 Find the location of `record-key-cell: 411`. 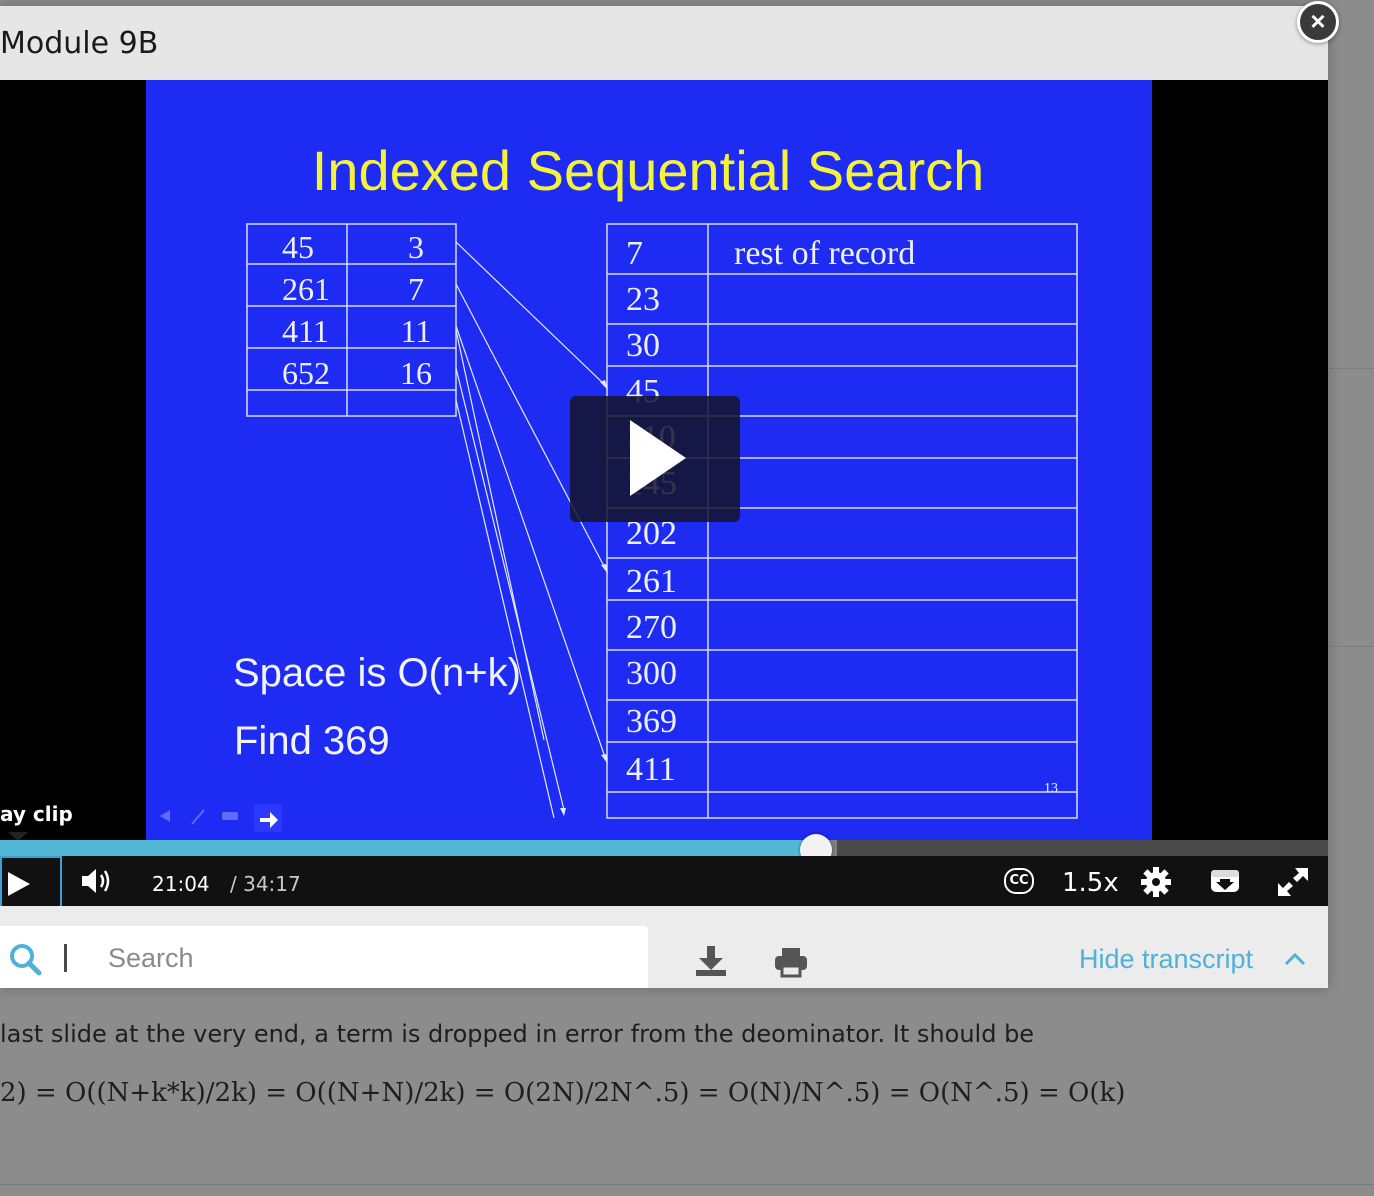

record-key-cell: 411 is located at coordinates (651, 769).